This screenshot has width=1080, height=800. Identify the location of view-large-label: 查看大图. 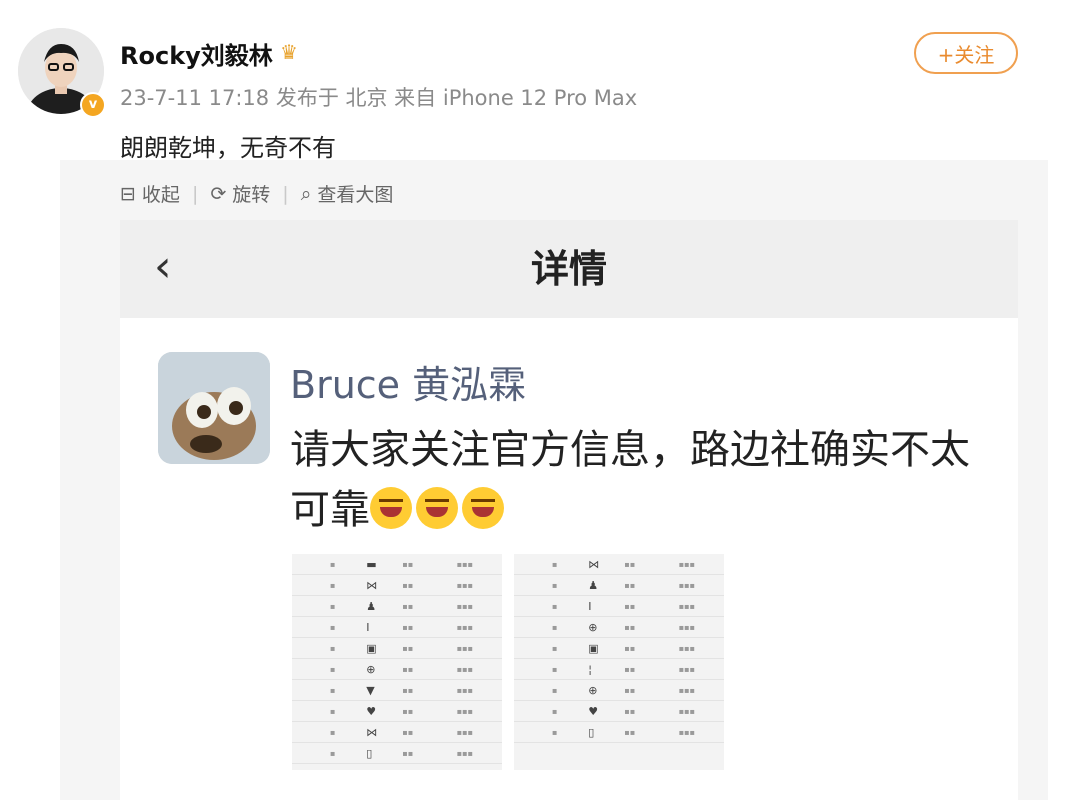
(355, 195).